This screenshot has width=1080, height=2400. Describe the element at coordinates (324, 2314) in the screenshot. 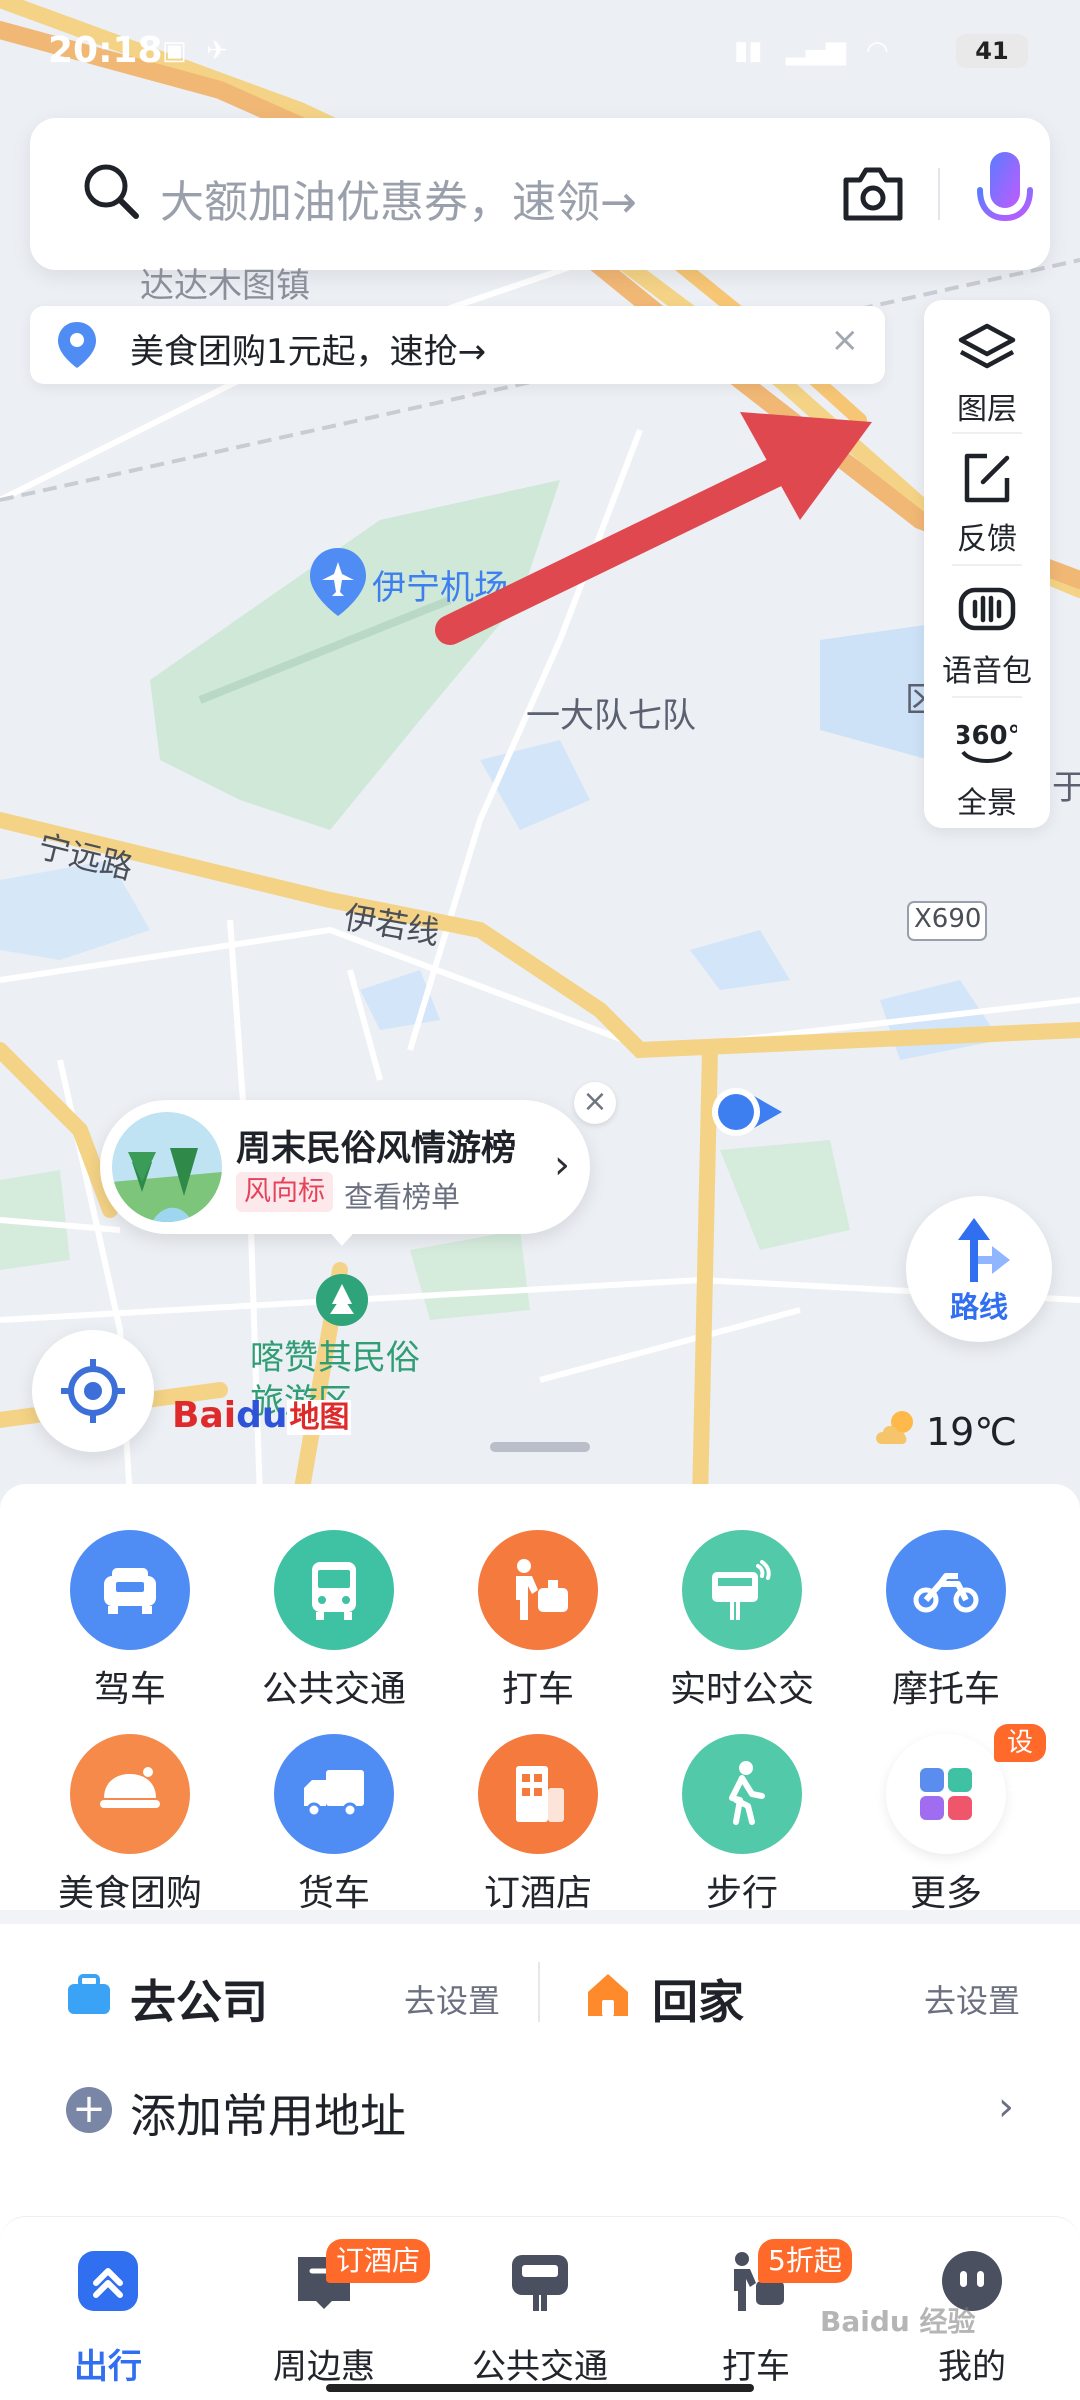

I see `nav-tab-nearby-deals: 订酒店 周边惠` at that location.